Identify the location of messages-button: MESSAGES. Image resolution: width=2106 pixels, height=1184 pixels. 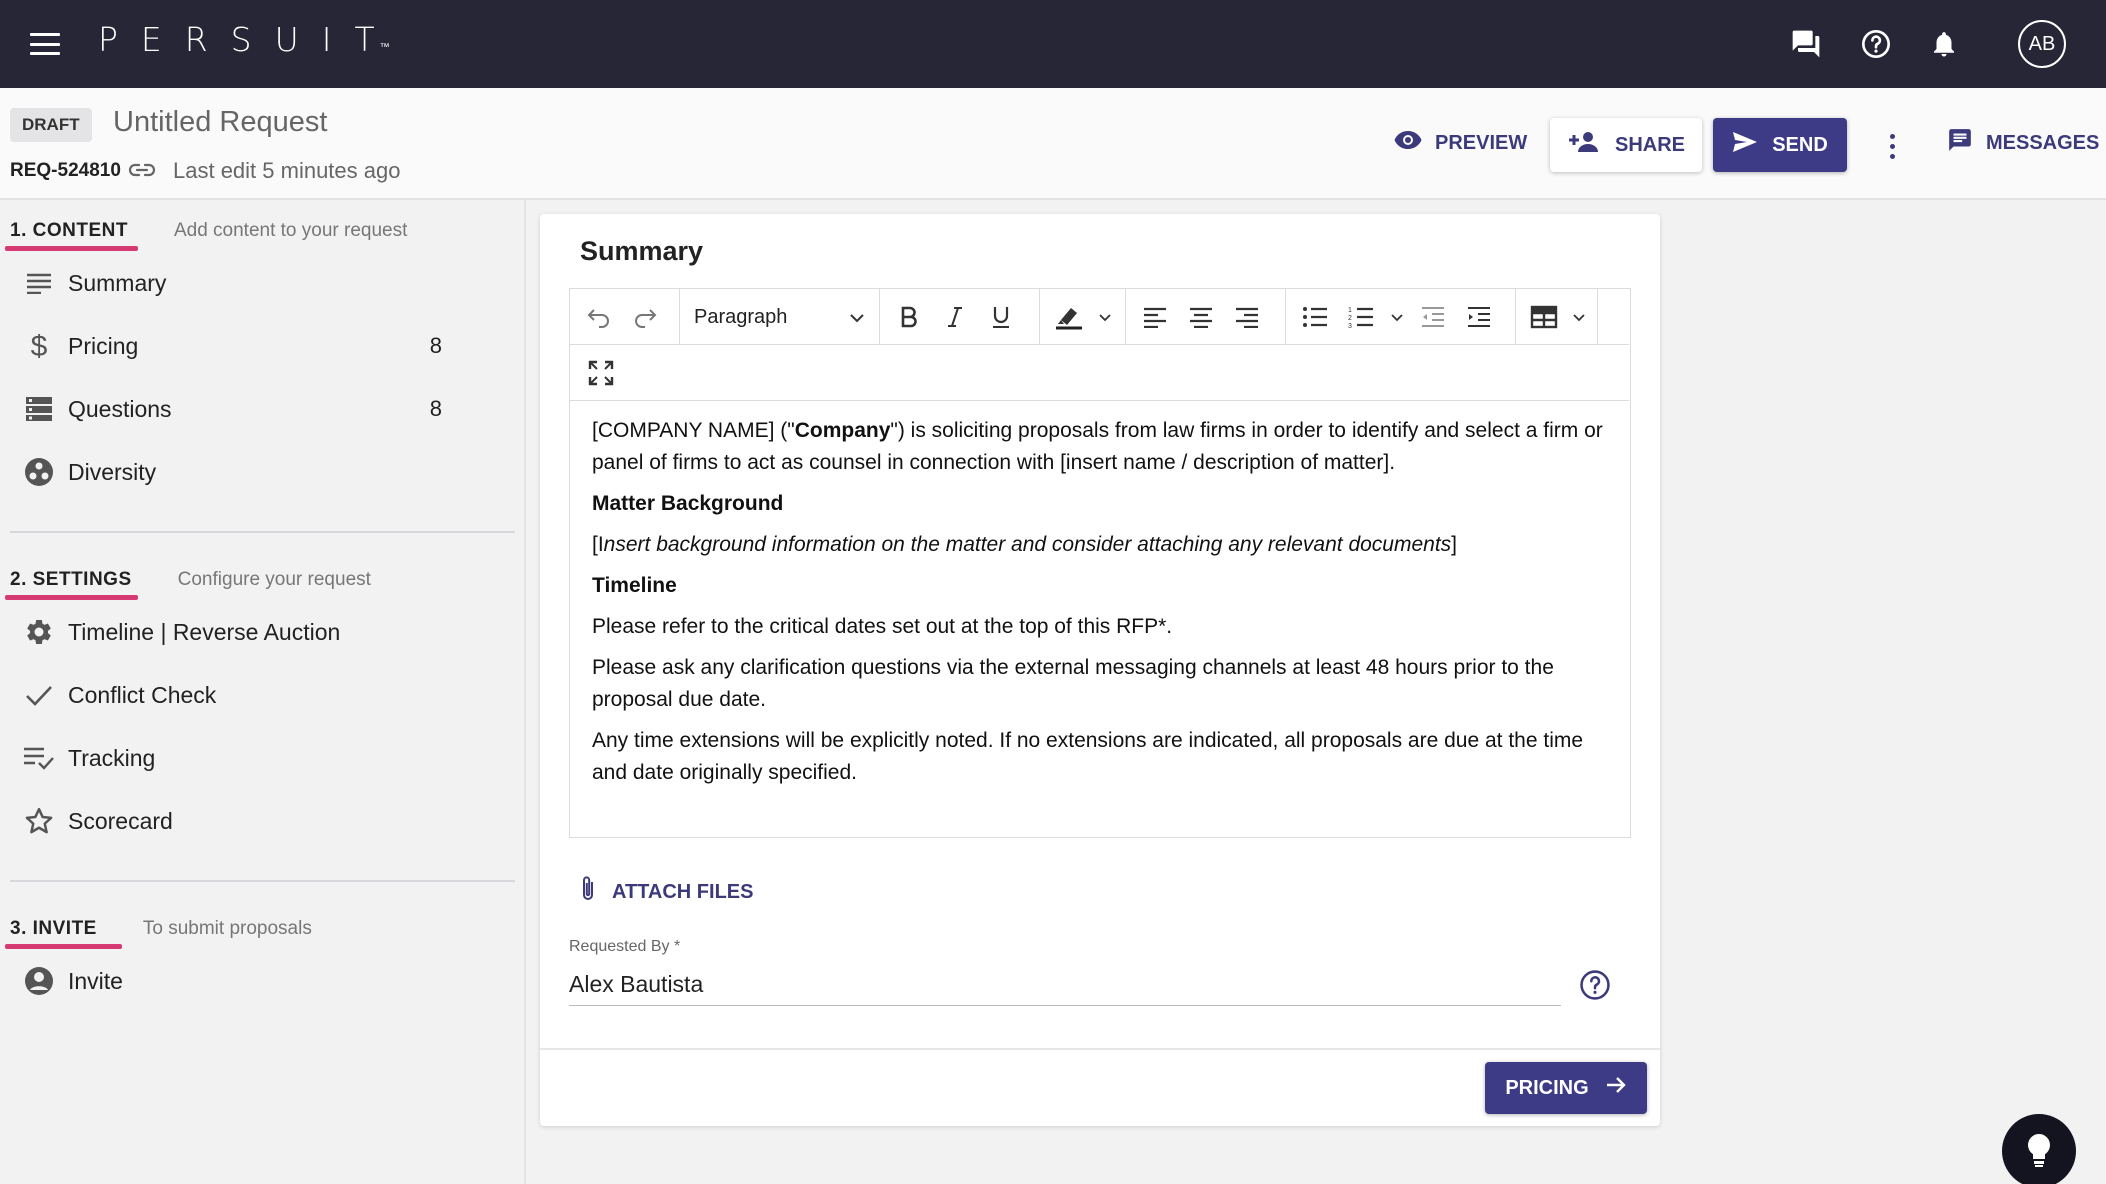
(2022, 143).